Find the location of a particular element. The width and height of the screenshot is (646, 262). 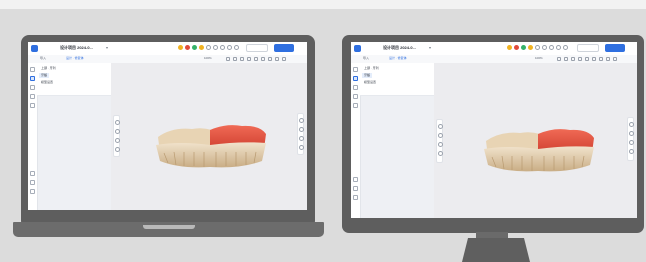

panel-item-gum: 牙龈 is located at coordinates (44, 75).